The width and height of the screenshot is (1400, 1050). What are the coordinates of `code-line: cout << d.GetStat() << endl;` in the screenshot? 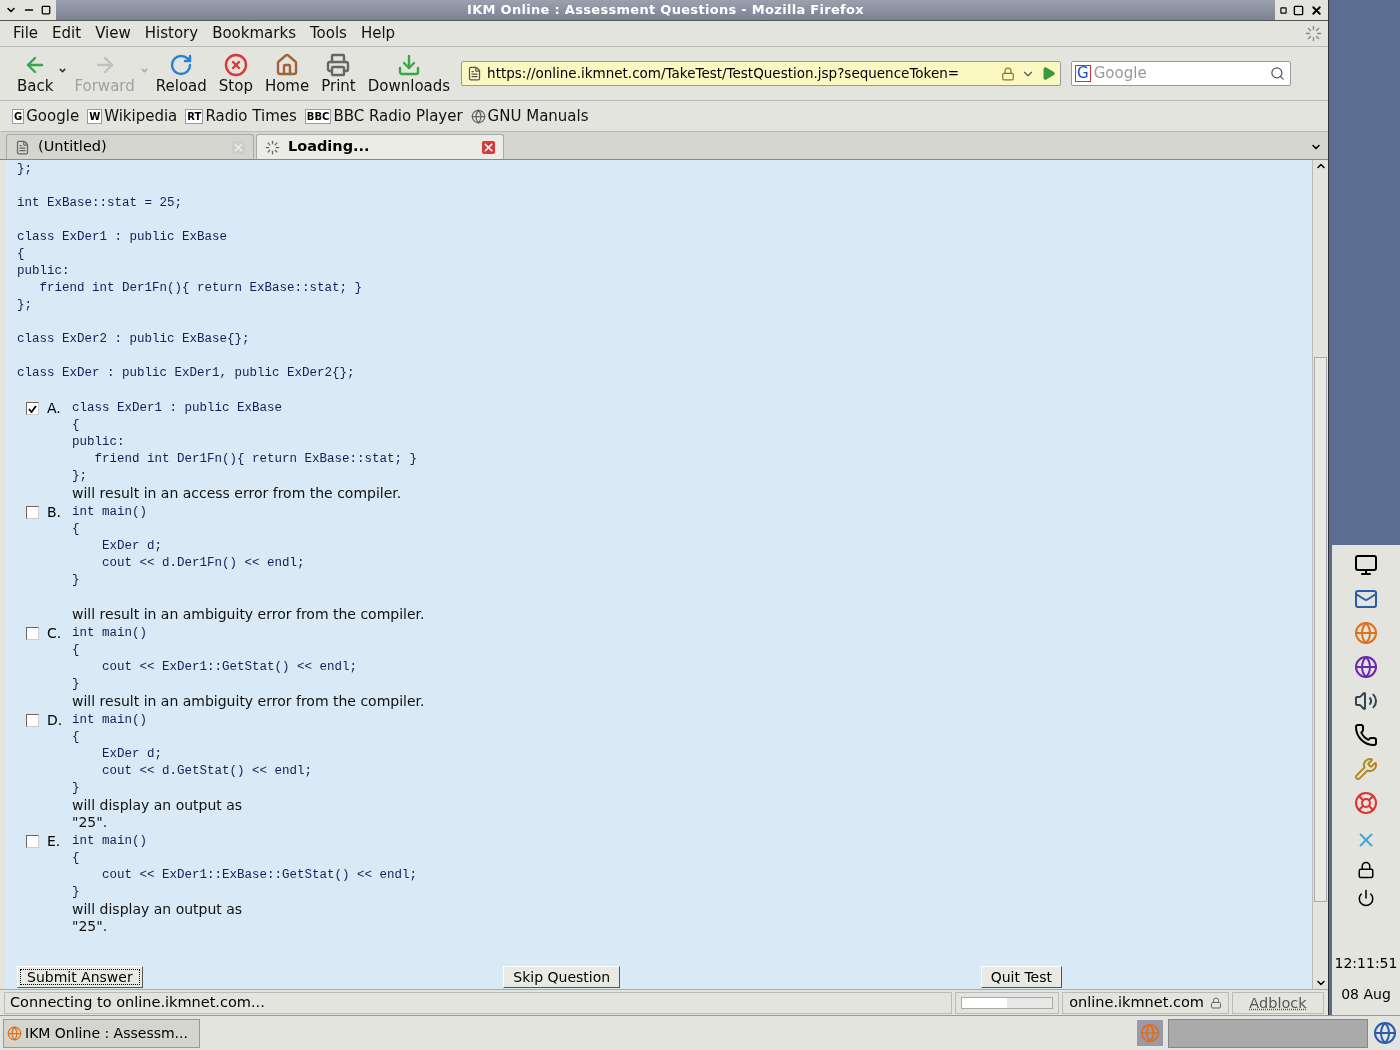 It's located at (207, 771).